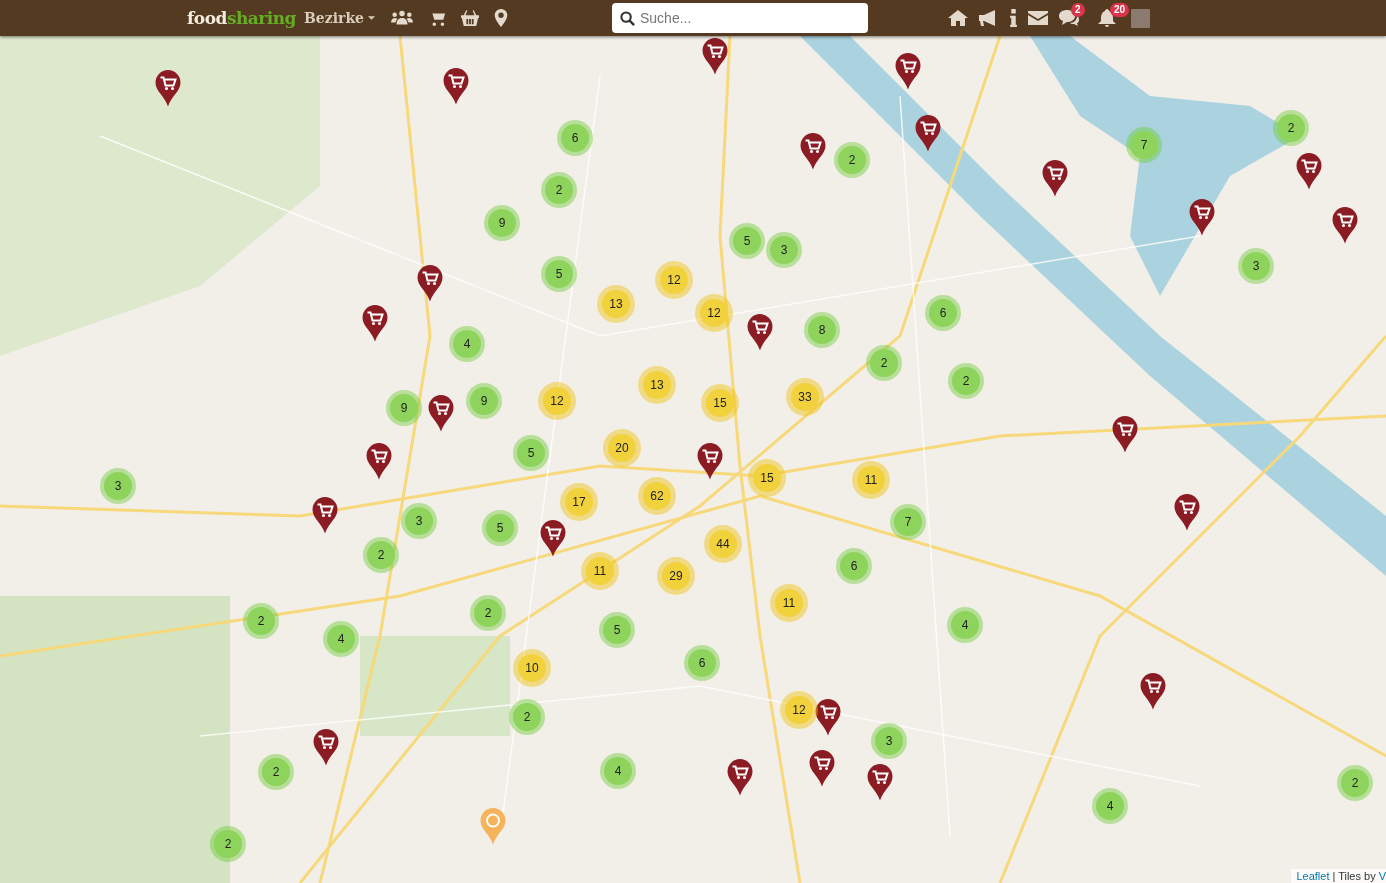 The width and height of the screenshot is (1386, 883). I want to click on bell-icon, so click(1107, 18).